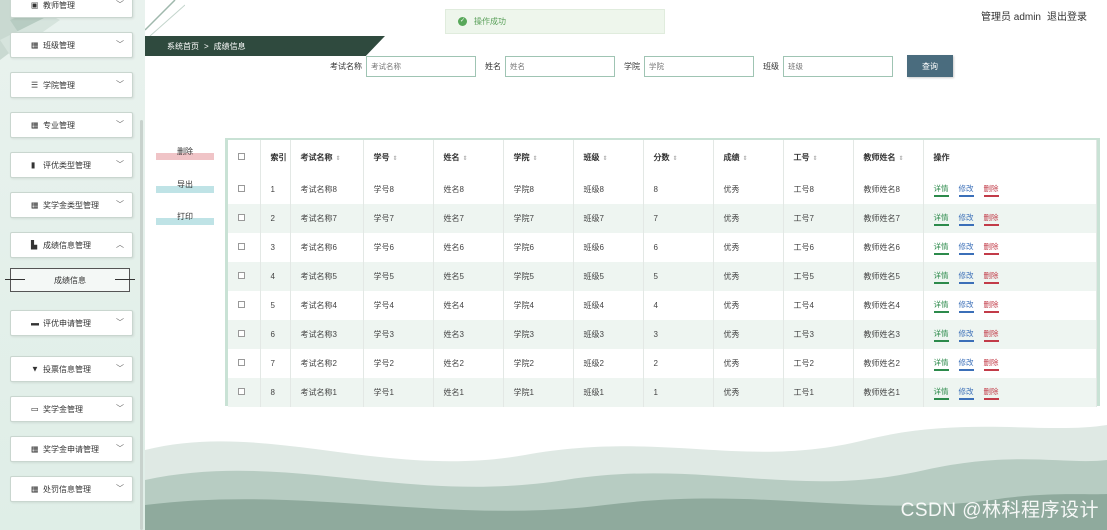 The image size is (1107, 530). Describe the element at coordinates (185, 216) in the screenshot. I see `print-button: 打印` at that location.